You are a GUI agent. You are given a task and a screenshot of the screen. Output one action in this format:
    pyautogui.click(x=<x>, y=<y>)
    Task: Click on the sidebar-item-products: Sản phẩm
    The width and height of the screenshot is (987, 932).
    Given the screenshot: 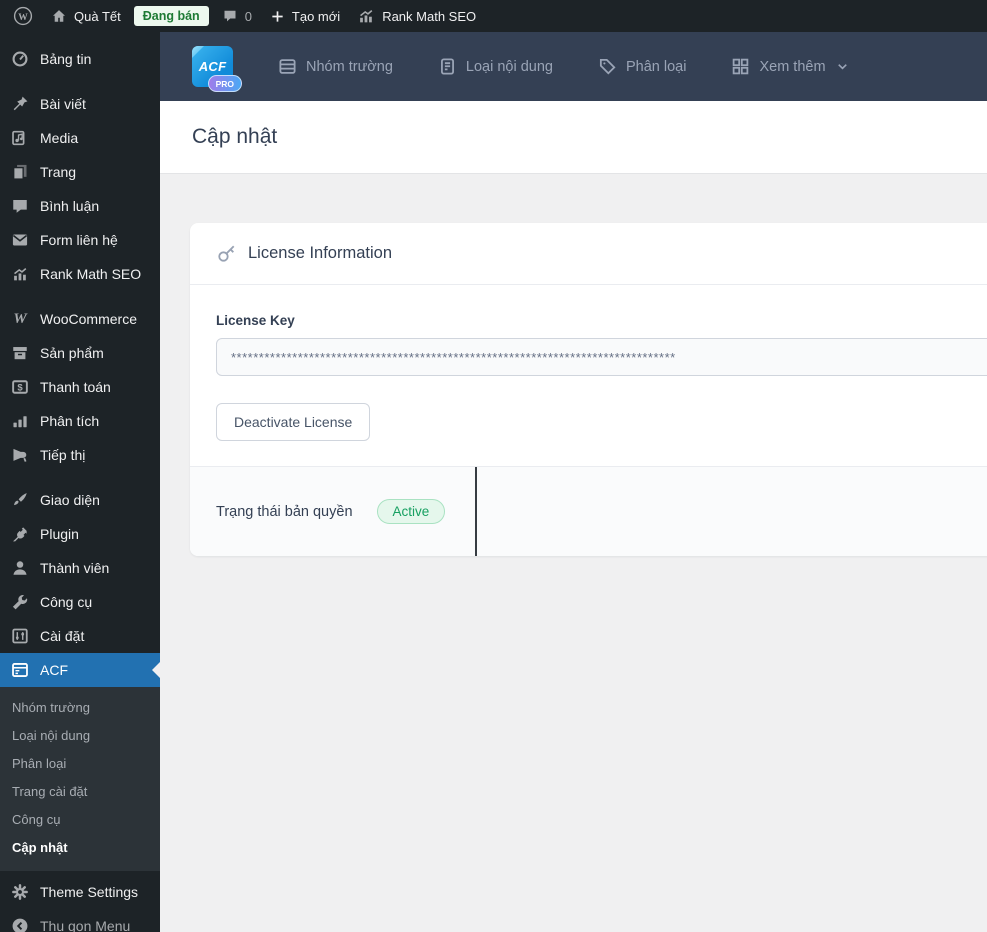 What is the action you would take?
    pyautogui.click(x=80, y=353)
    